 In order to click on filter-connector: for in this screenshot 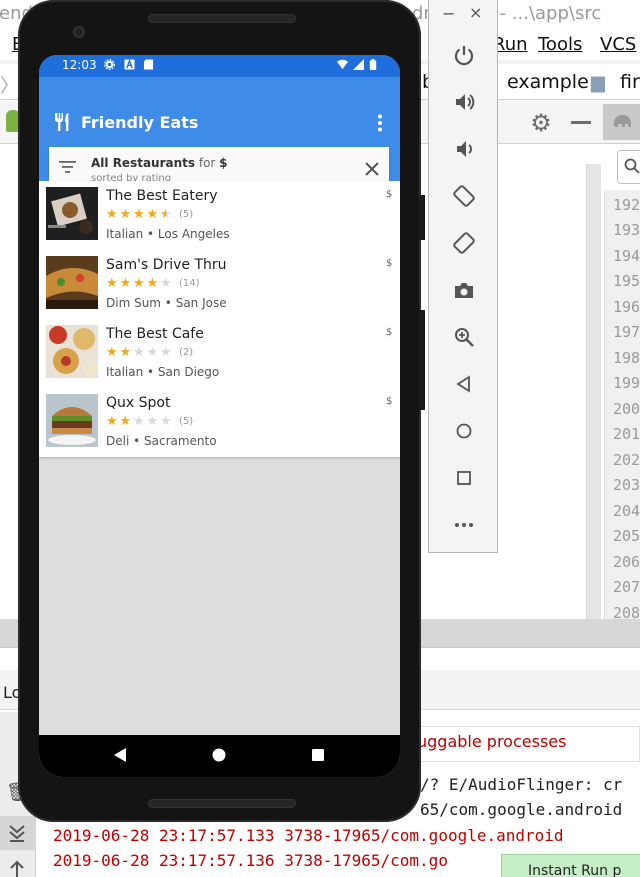, I will do `click(207, 163)`.